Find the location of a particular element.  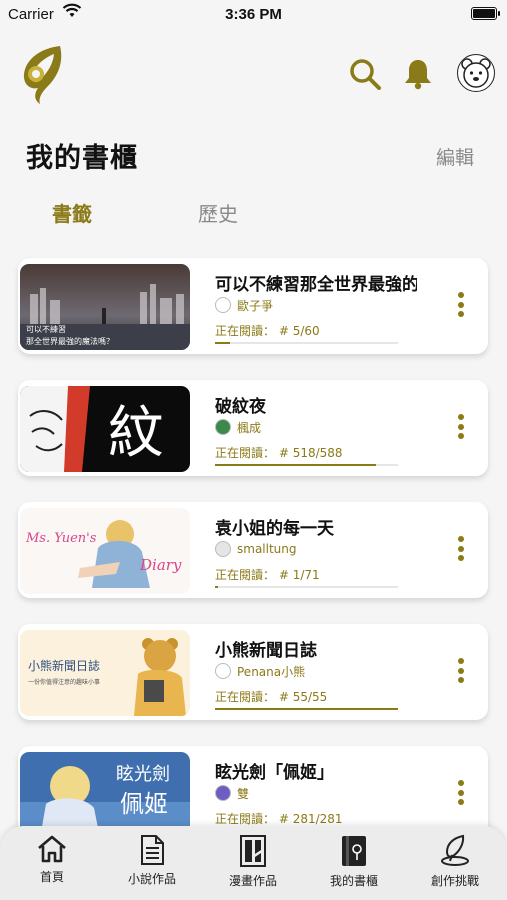

bottom-nav: 首頁 小說作品 漫畫作品 我的書櫃 創作挑戰 is located at coordinates (253, 863).